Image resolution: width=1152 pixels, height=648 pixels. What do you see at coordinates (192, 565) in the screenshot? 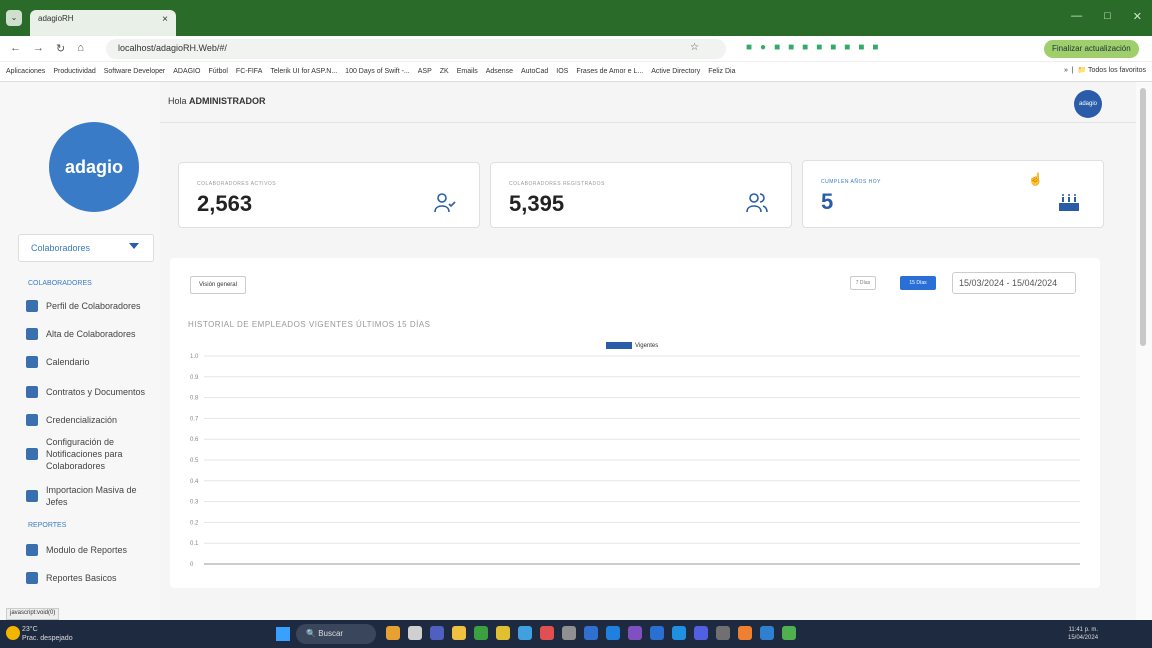
I see `y-tick-label: 0` at bounding box center [192, 565].